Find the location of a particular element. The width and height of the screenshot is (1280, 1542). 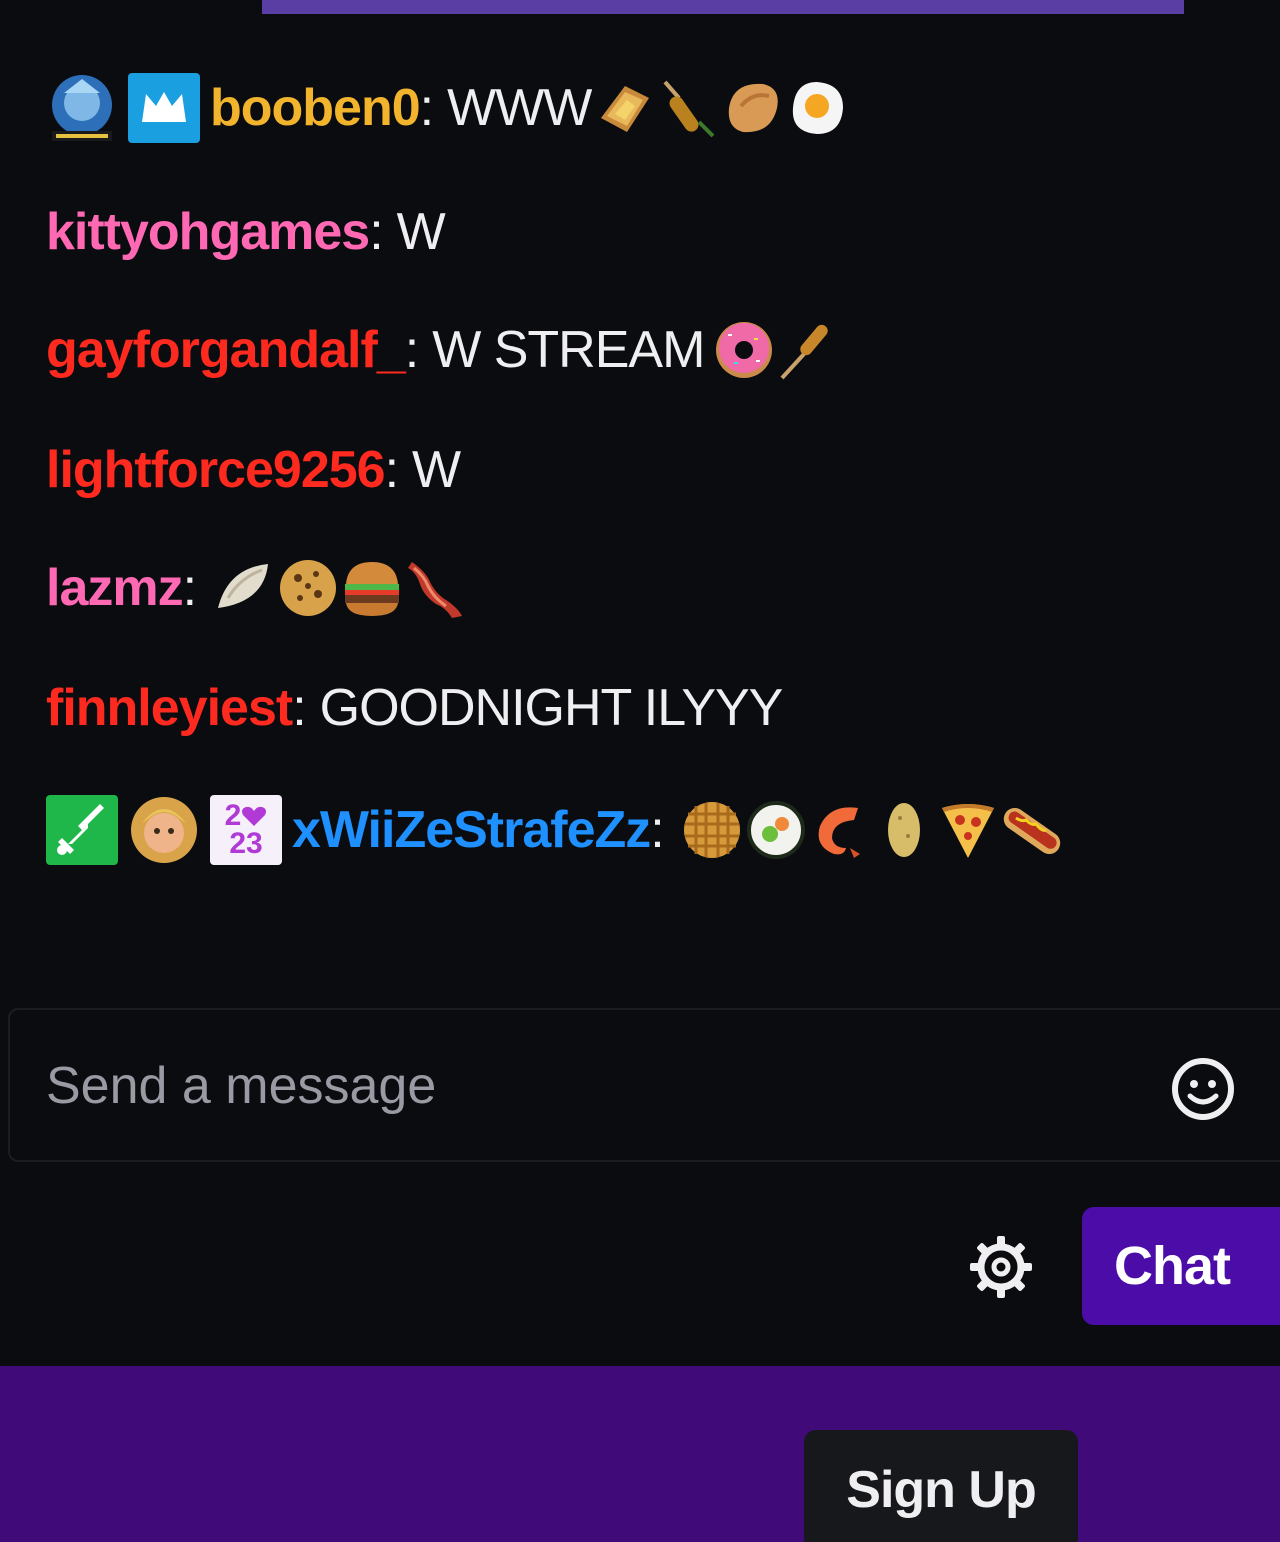

badge-year-bottom-label: 23 is located at coordinates (246, 843).